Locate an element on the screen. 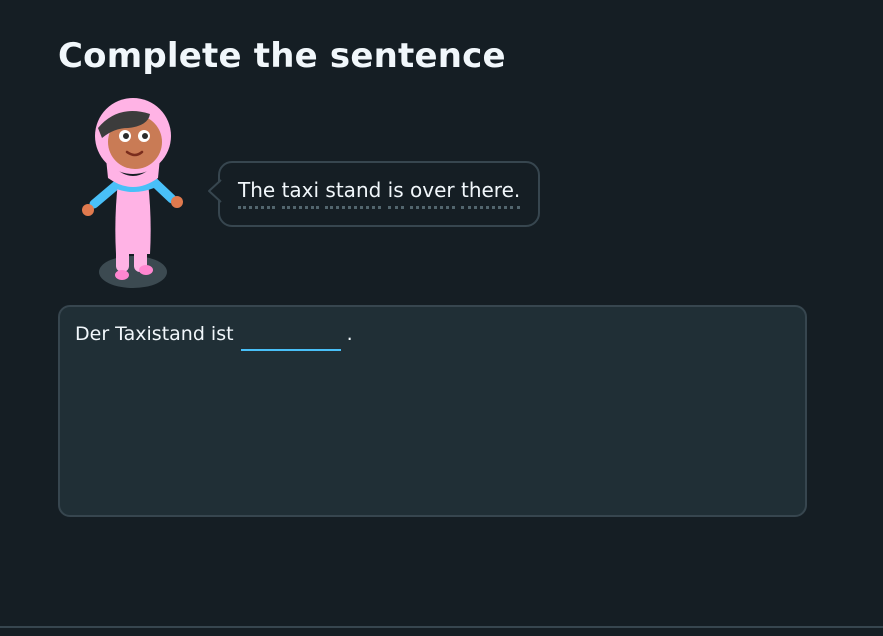 Image resolution: width=883 pixels, height=636 pixels. footer-divider is located at coordinates (441, 627).